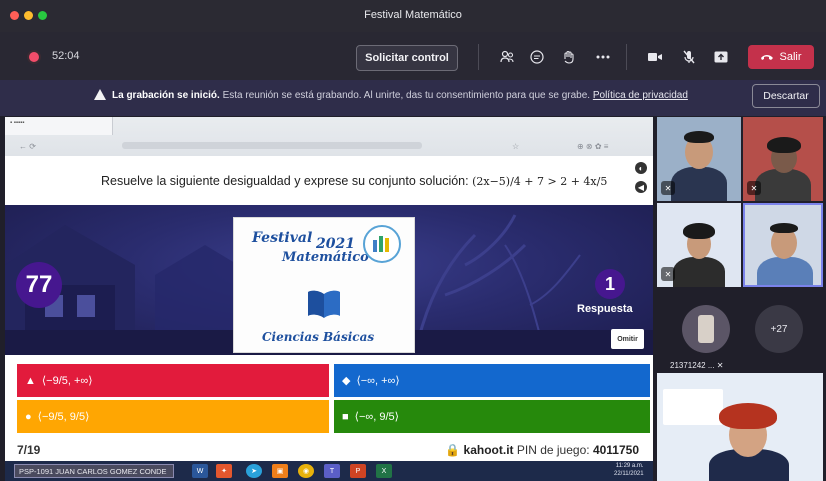 The height and width of the screenshot is (481, 826). I want to click on powerpoint-icon: P, so click(358, 471).